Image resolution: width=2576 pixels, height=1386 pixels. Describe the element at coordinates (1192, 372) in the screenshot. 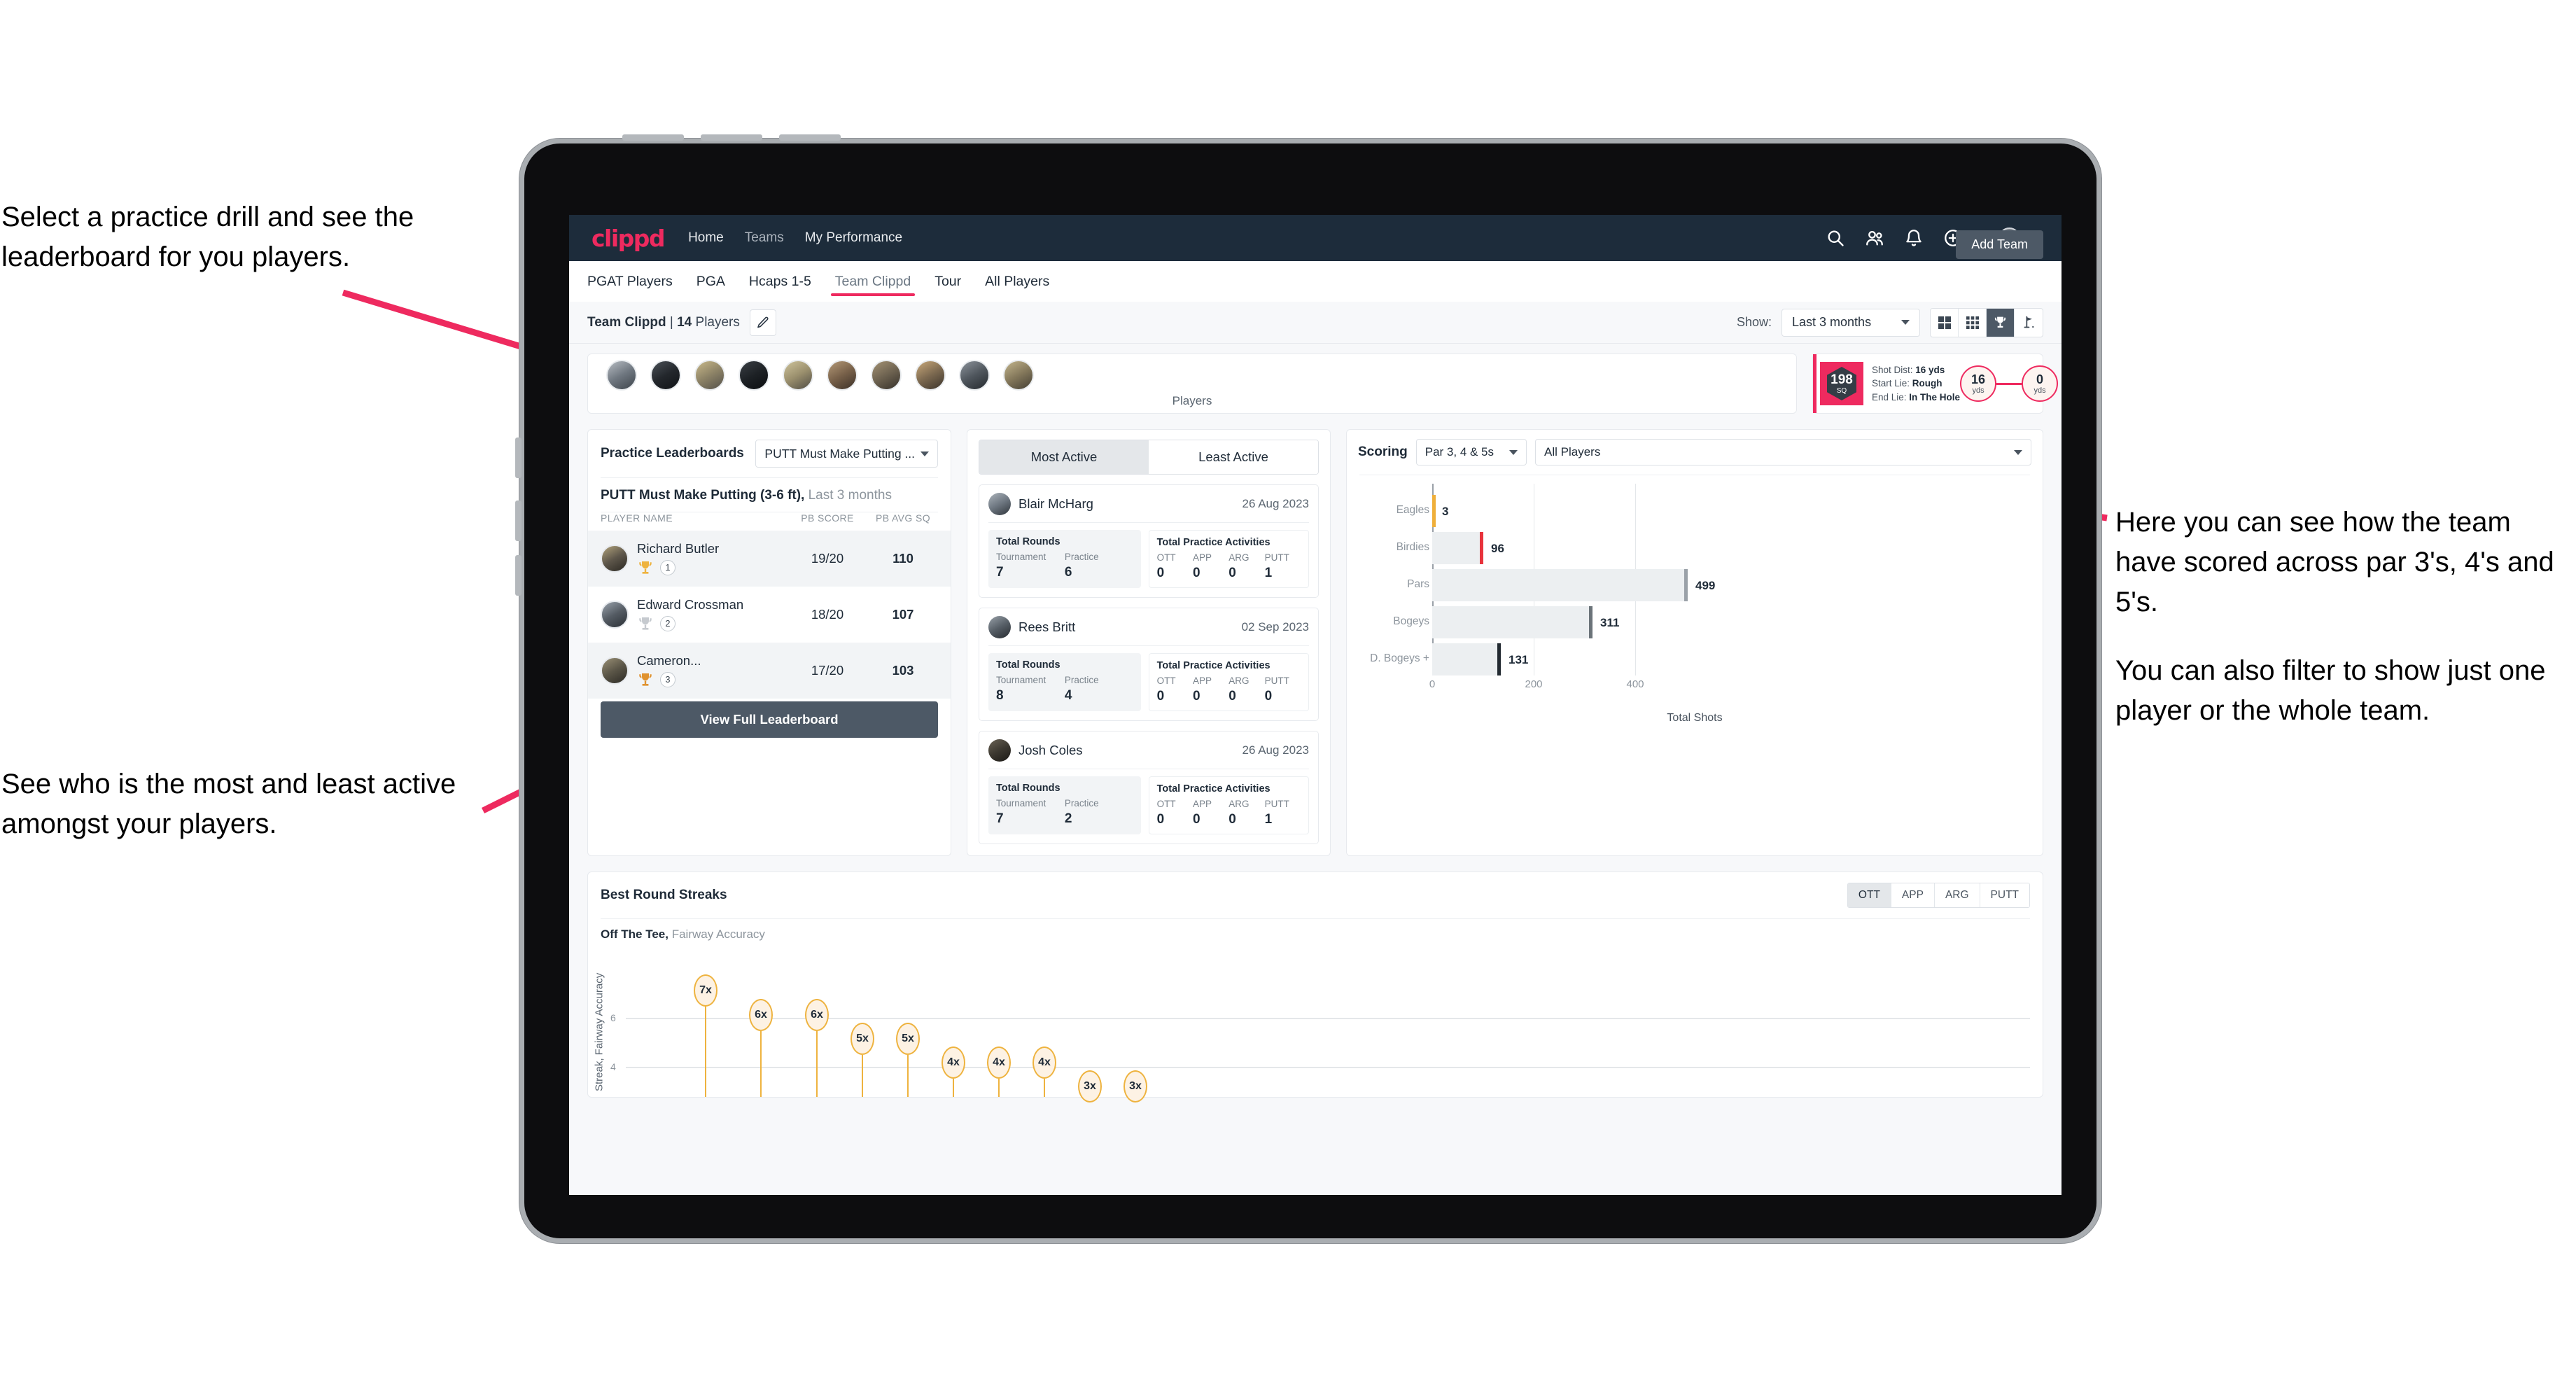

I see `player-avatar-row` at that location.